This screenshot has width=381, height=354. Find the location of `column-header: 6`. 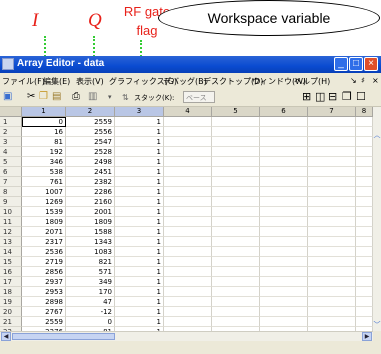

column-header: 6 is located at coordinates (284, 112).